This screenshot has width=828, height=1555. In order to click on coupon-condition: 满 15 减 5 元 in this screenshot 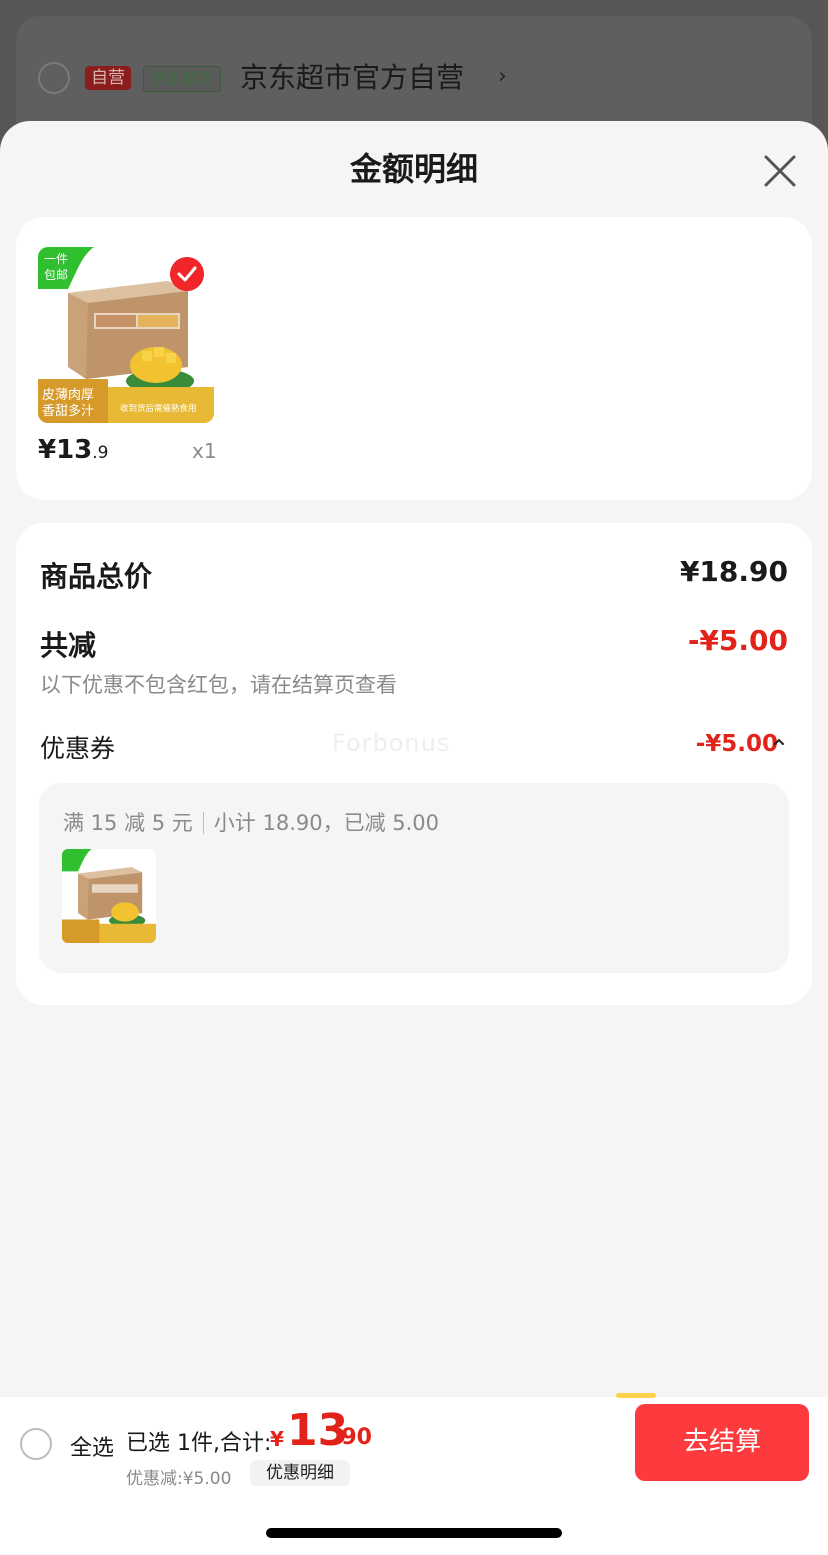, I will do `click(128, 823)`.